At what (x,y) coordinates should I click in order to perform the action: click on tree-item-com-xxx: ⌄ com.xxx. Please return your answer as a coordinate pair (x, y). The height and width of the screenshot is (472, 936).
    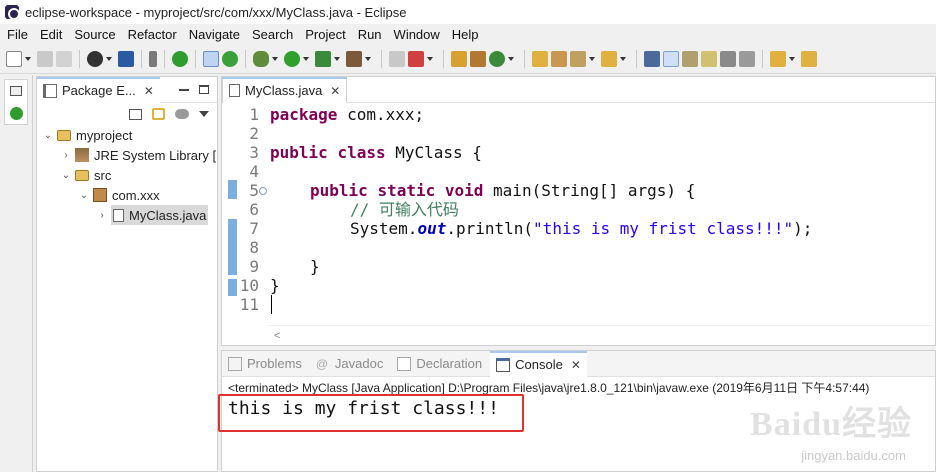
    Looking at the image, I should click on (127, 195).